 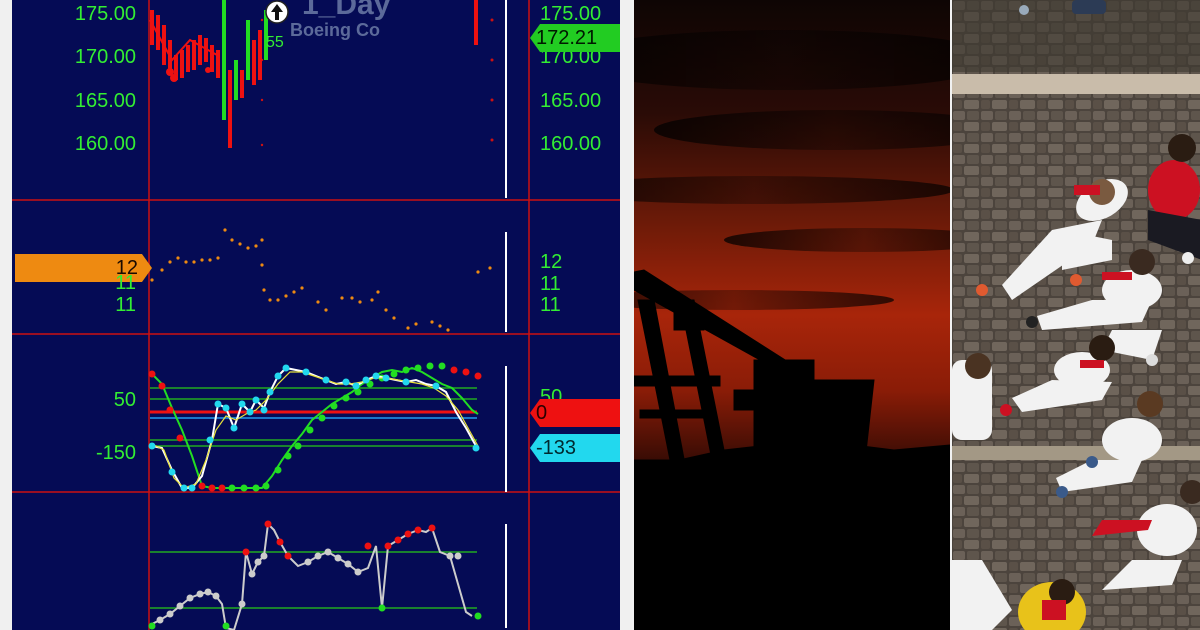 I want to click on buy-arrow-icon, so click(x=277, y=12).